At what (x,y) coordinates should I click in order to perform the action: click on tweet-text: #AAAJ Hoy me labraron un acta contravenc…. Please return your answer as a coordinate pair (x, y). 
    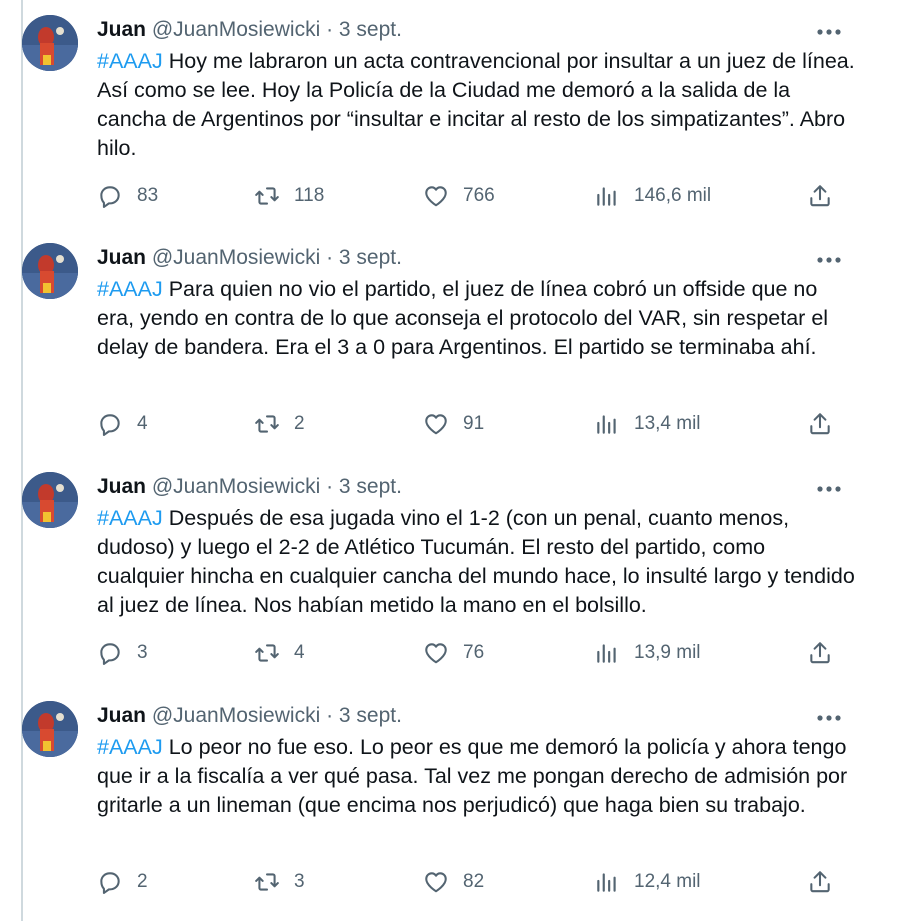
    Looking at the image, I should click on (477, 105).